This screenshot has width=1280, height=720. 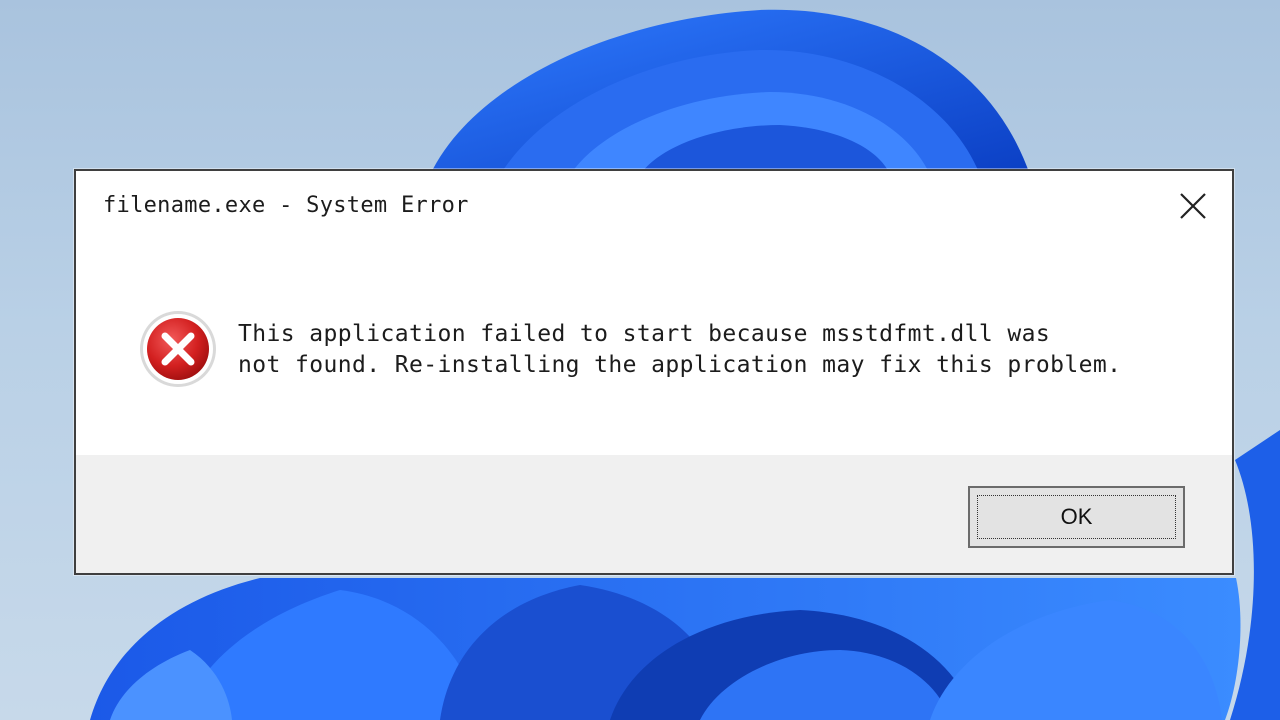 I want to click on close-button, so click(x=1193, y=206).